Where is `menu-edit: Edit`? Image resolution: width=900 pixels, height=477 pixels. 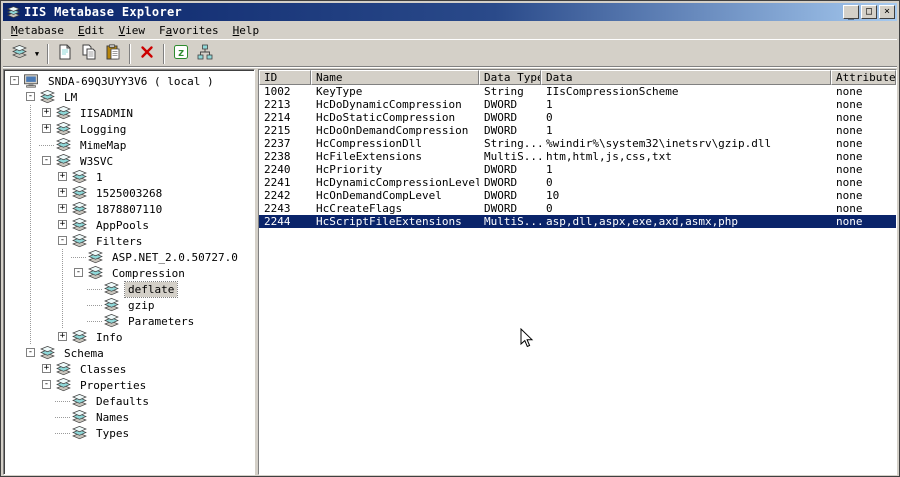 menu-edit: Edit is located at coordinates (91, 30).